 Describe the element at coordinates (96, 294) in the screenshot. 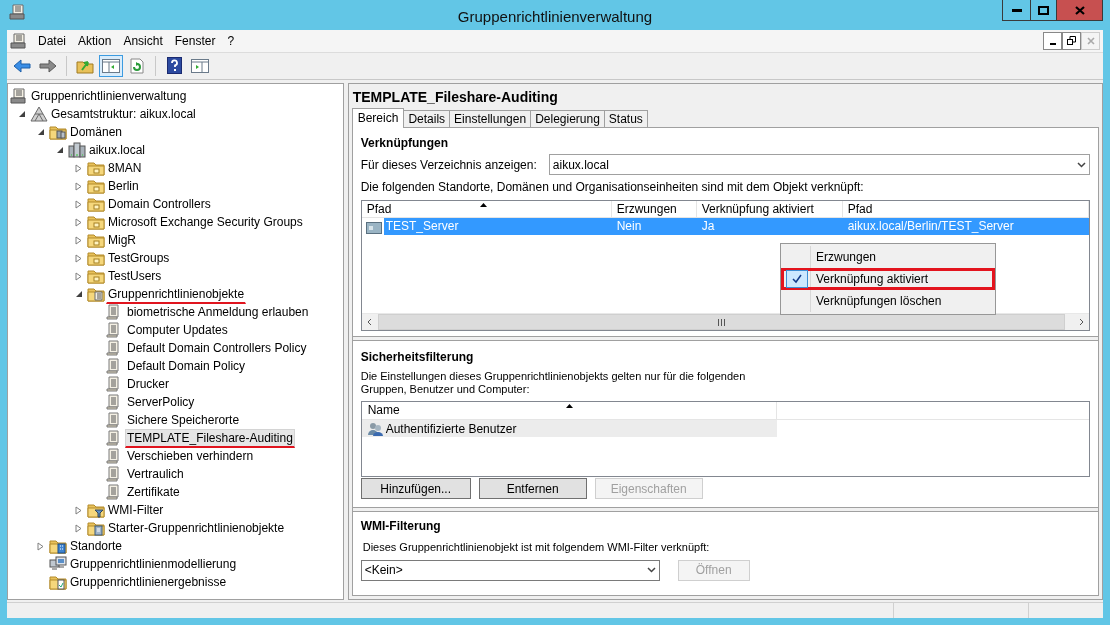

I see `scroll-folder-icon` at that location.